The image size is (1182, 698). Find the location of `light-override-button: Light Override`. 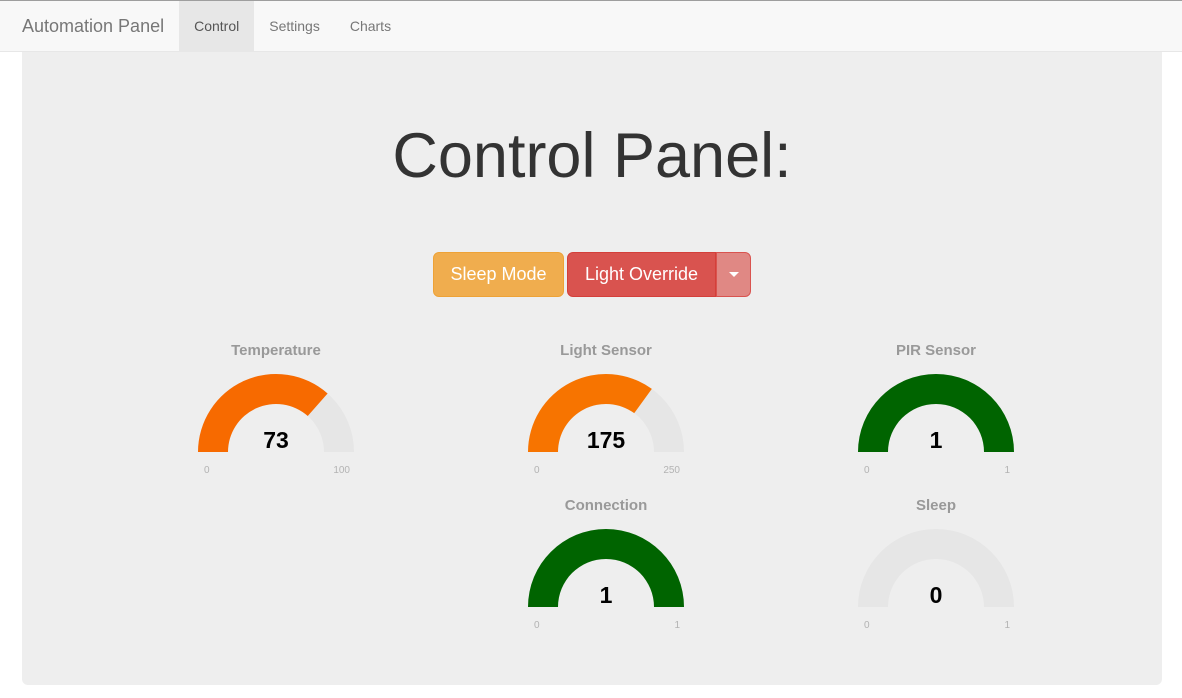

light-override-button: Light Override is located at coordinates (641, 274).